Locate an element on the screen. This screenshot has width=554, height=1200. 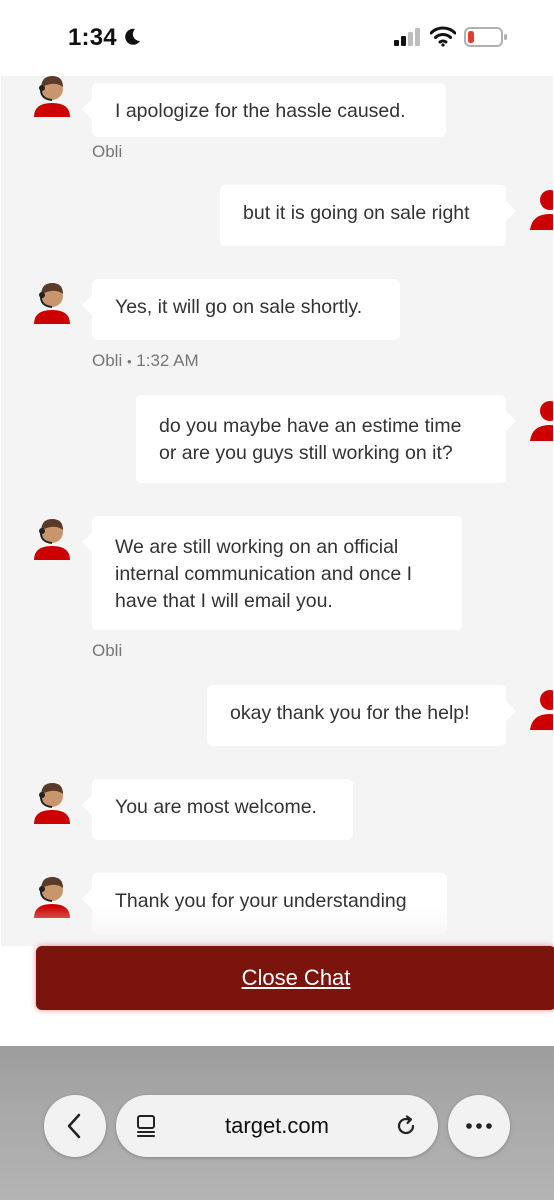
message-text: okay thank you for the help! is located at coordinates (350, 713).